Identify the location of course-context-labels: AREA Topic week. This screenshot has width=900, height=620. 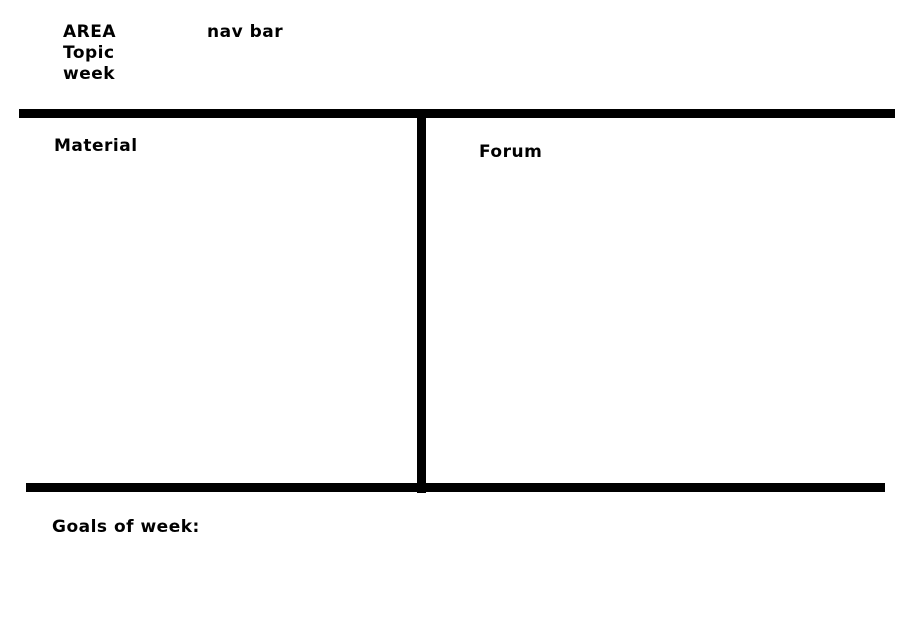
(89, 53).